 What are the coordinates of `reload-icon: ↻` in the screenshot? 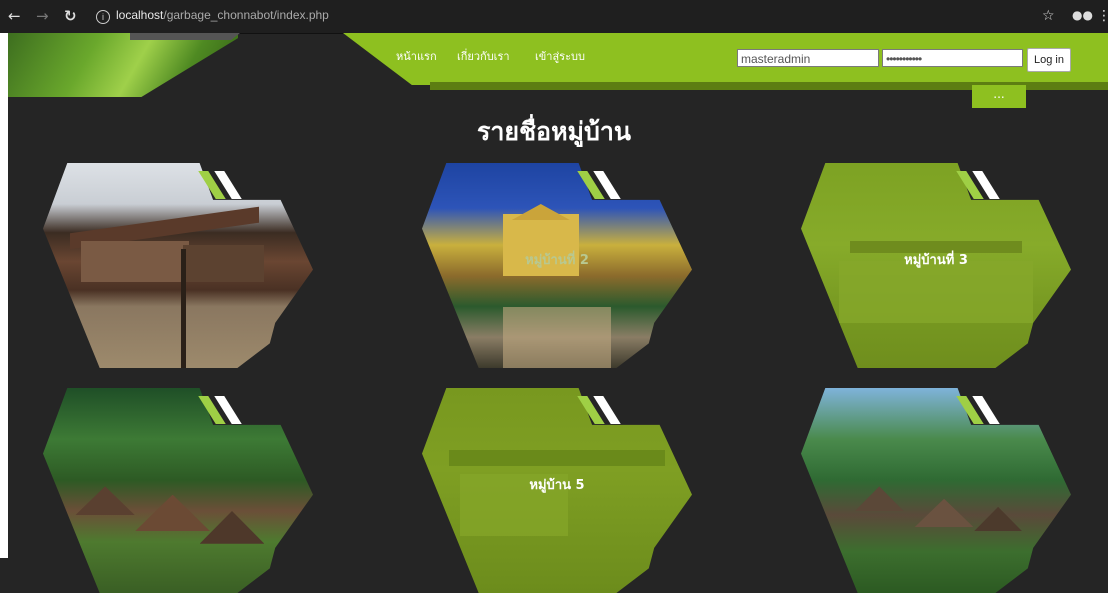 It's located at (70, 16).